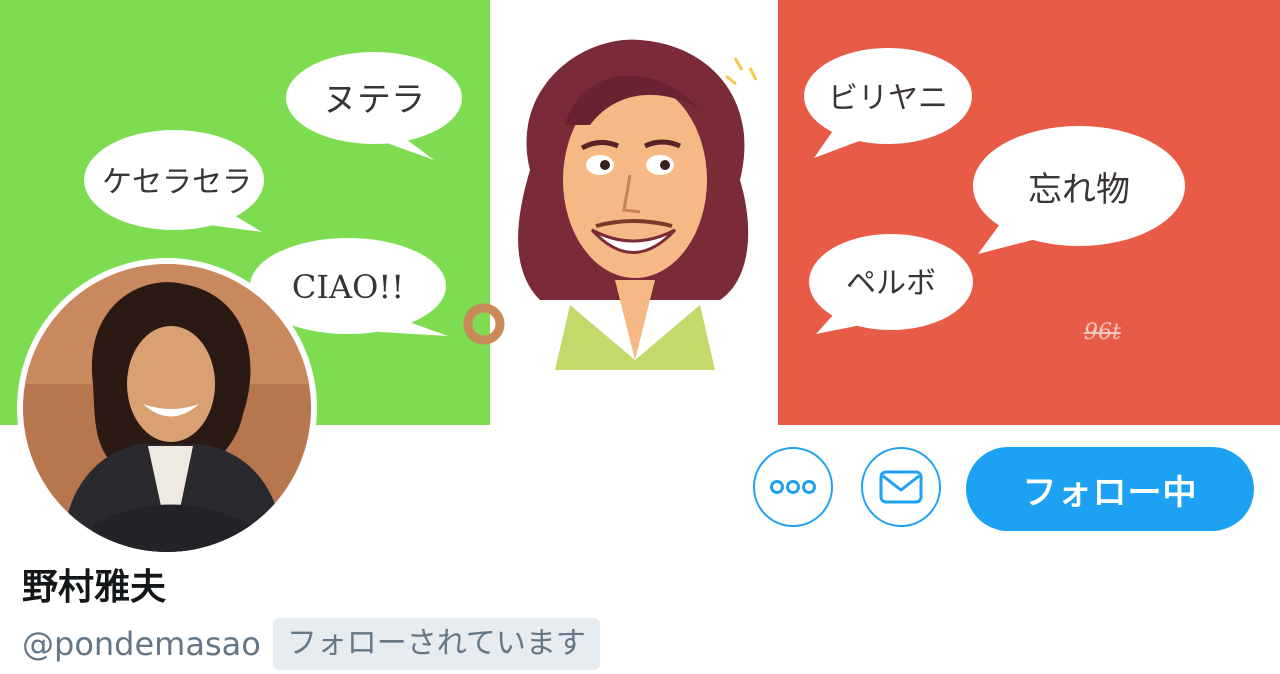  What do you see at coordinates (484, 324) in the screenshot?
I see `ring-icon` at bounding box center [484, 324].